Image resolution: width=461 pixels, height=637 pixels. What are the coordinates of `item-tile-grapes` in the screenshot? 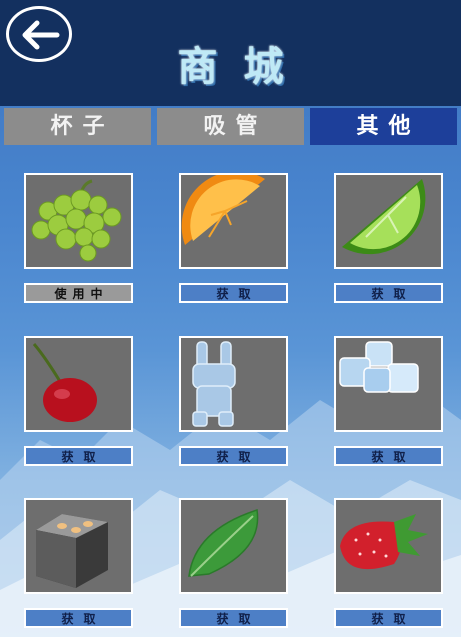 It's located at (78, 221).